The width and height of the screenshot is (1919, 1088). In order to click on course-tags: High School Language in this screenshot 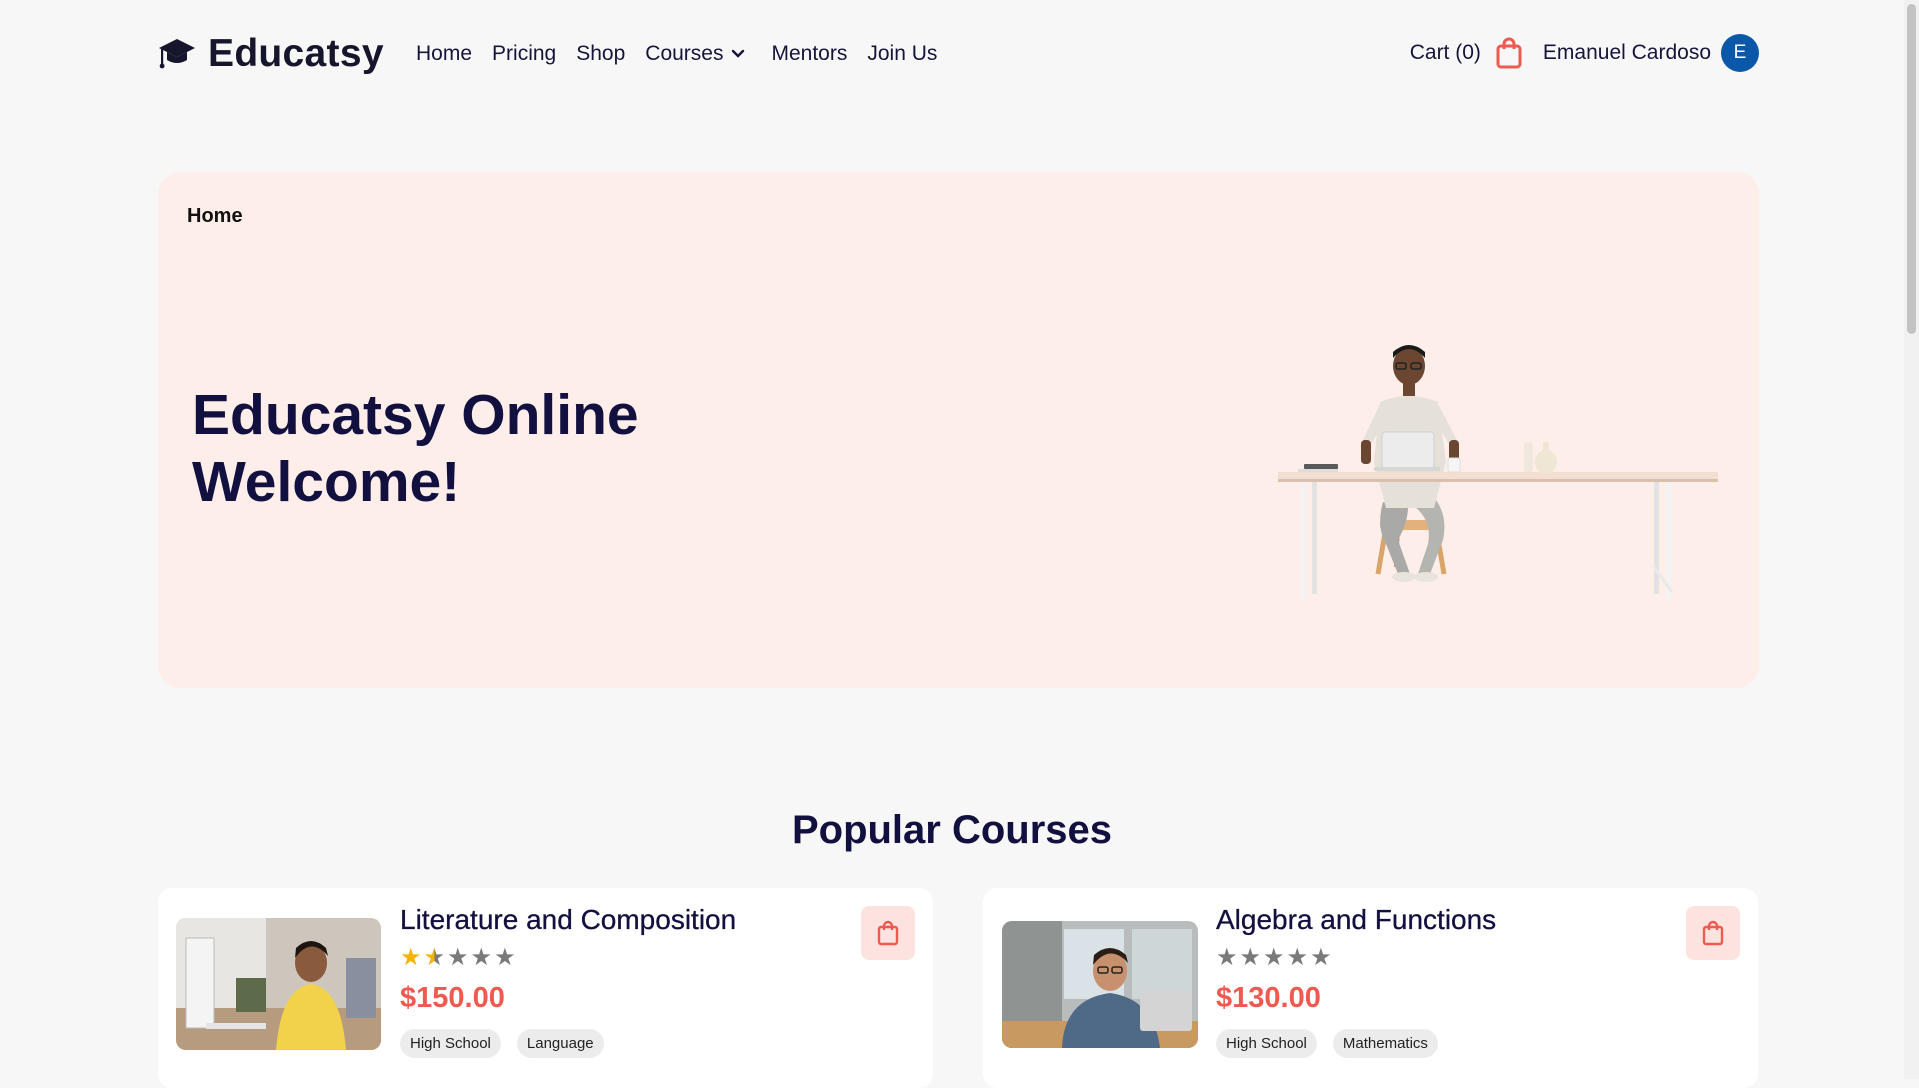, I will do `click(568, 1043)`.